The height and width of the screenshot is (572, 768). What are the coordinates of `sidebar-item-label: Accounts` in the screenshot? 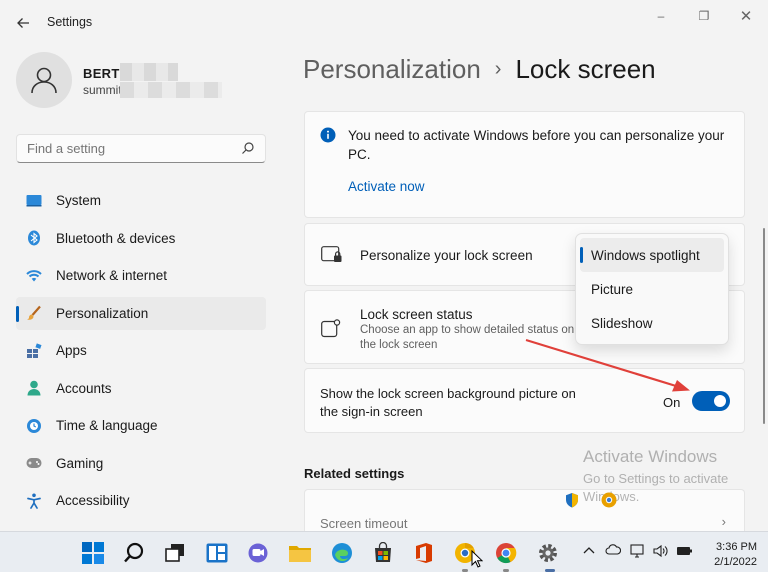 It's located at (84, 388).